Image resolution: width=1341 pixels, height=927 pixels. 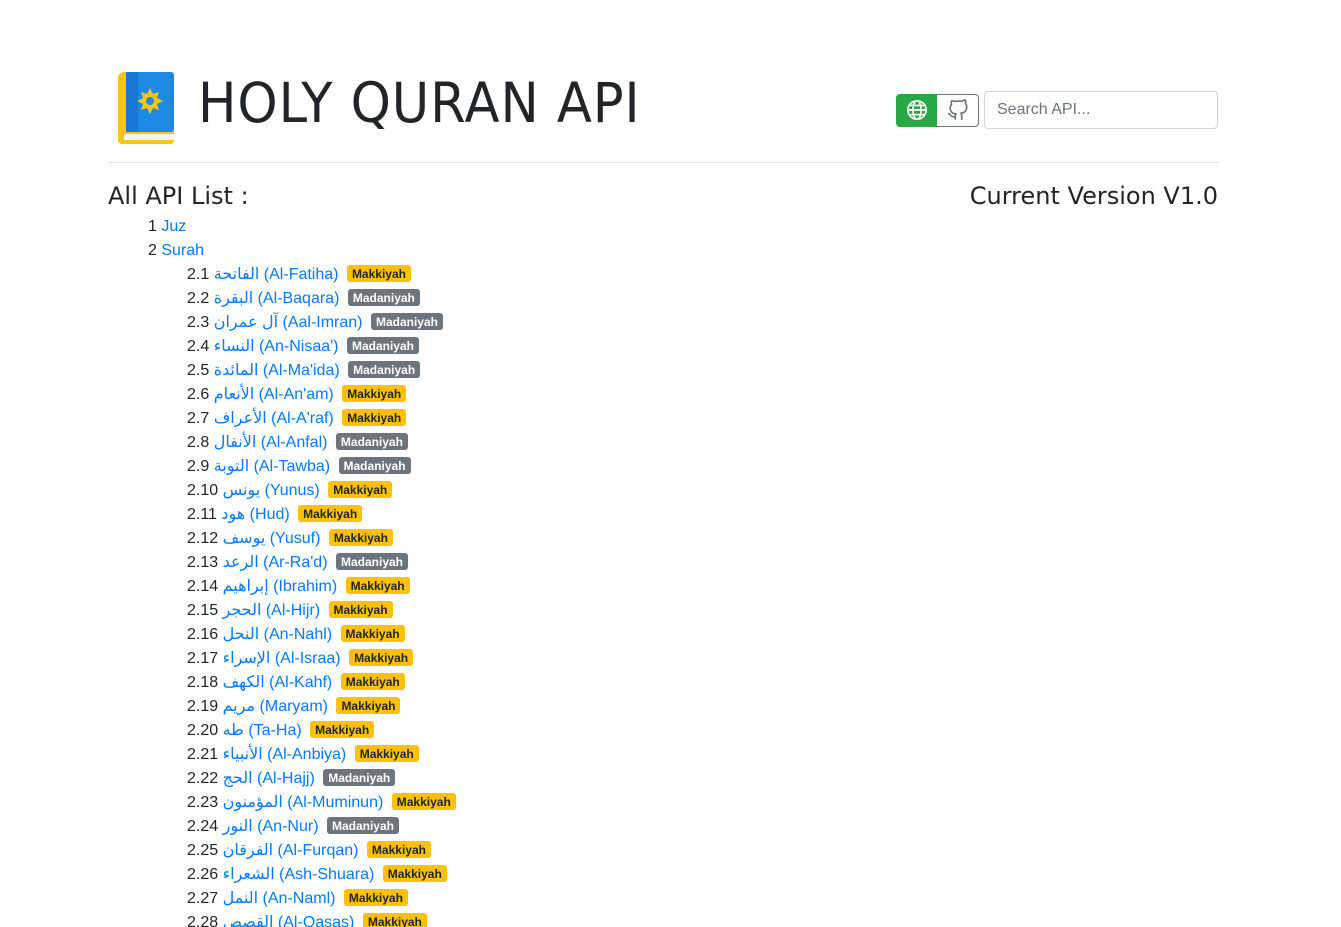 I want to click on surah-link: Surah, so click(x=182, y=250).